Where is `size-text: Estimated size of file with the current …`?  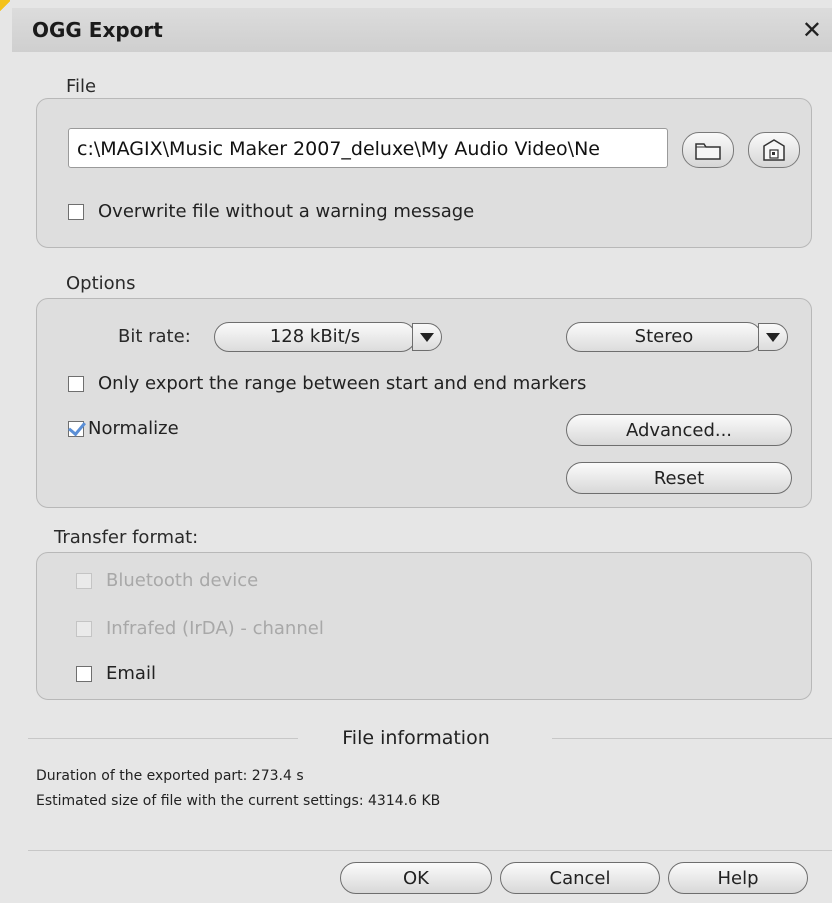 size-text: Estimated size of file with the current … is located at coordinates (238, 801).